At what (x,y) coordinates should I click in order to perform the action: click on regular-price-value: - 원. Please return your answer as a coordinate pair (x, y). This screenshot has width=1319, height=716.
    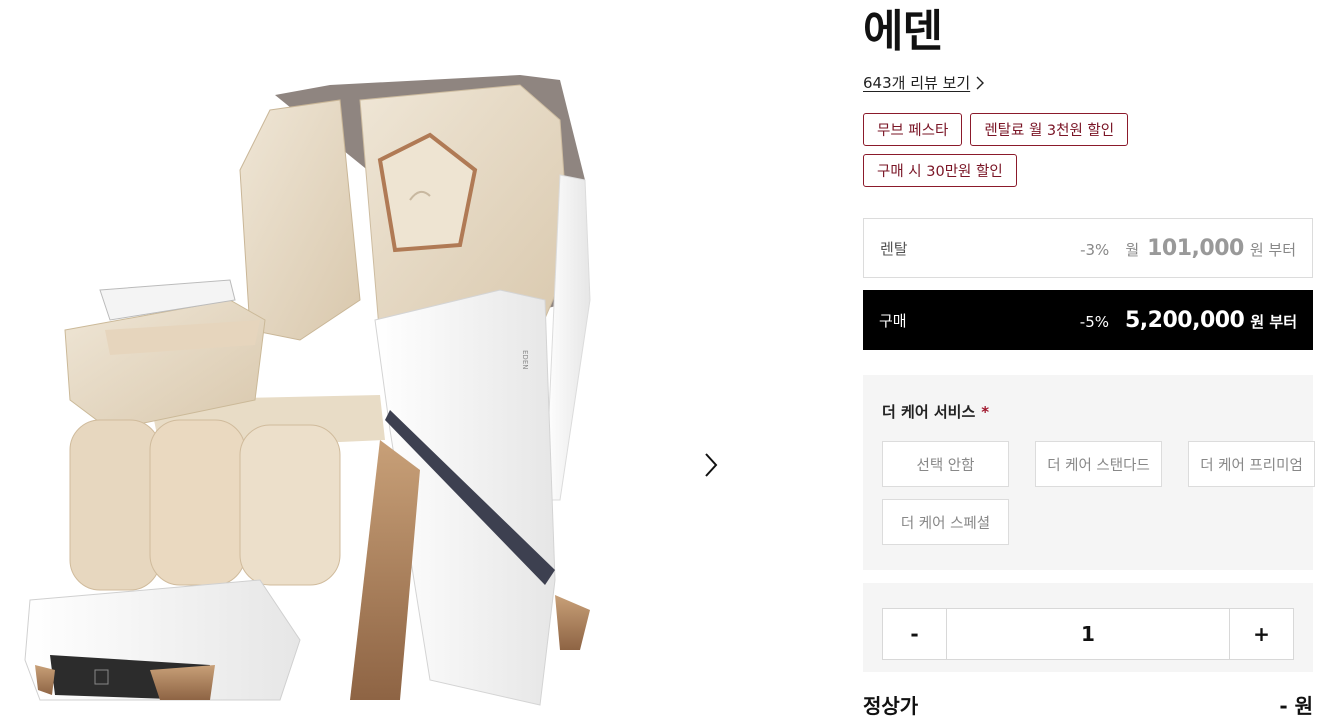
    Looking at the image, I should click on (1296, 705).